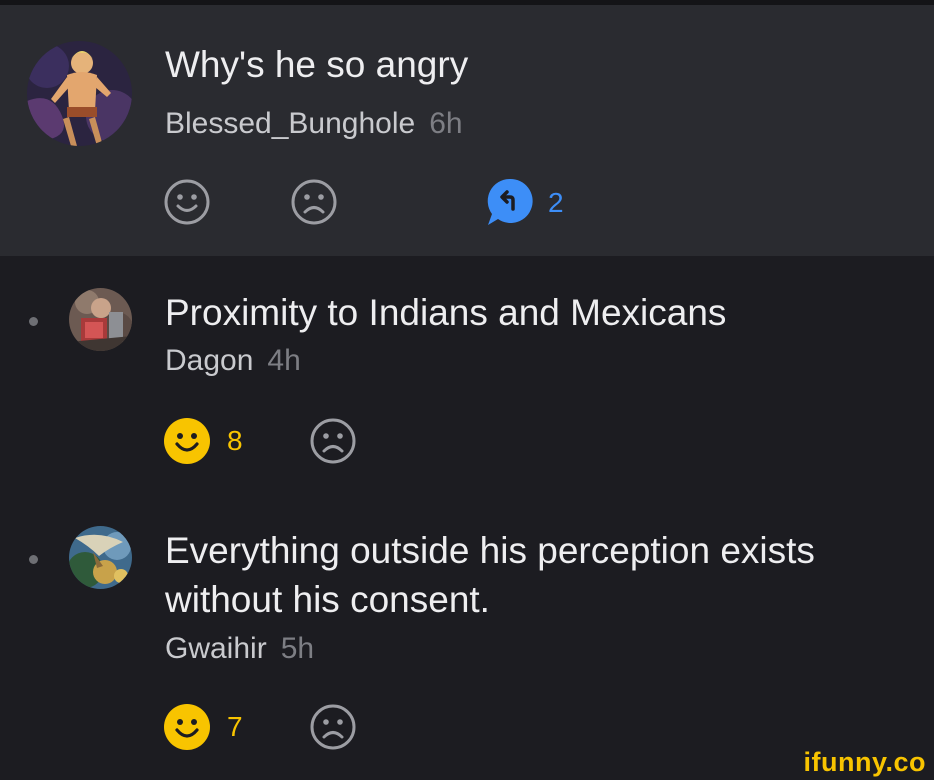  What do you see at coordinates (235, 726) in the screenshot?
I see `smile-count: 7` at bounding box center [235, 726].